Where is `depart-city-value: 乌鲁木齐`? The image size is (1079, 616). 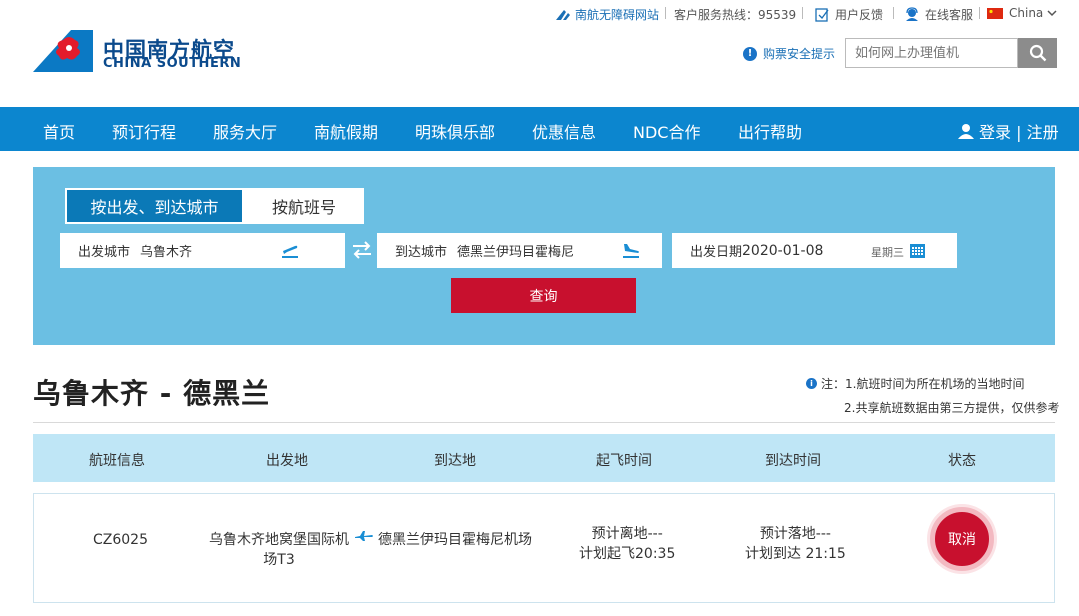 depart-city-value: 乌鲁木齐 is located at coordinates (166, 252).